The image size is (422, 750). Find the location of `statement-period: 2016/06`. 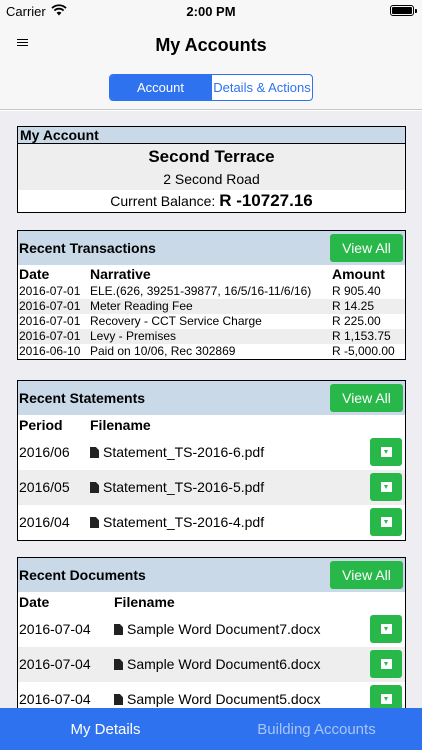

statement-period: 2016/06 is located at coordinates (44, 452).